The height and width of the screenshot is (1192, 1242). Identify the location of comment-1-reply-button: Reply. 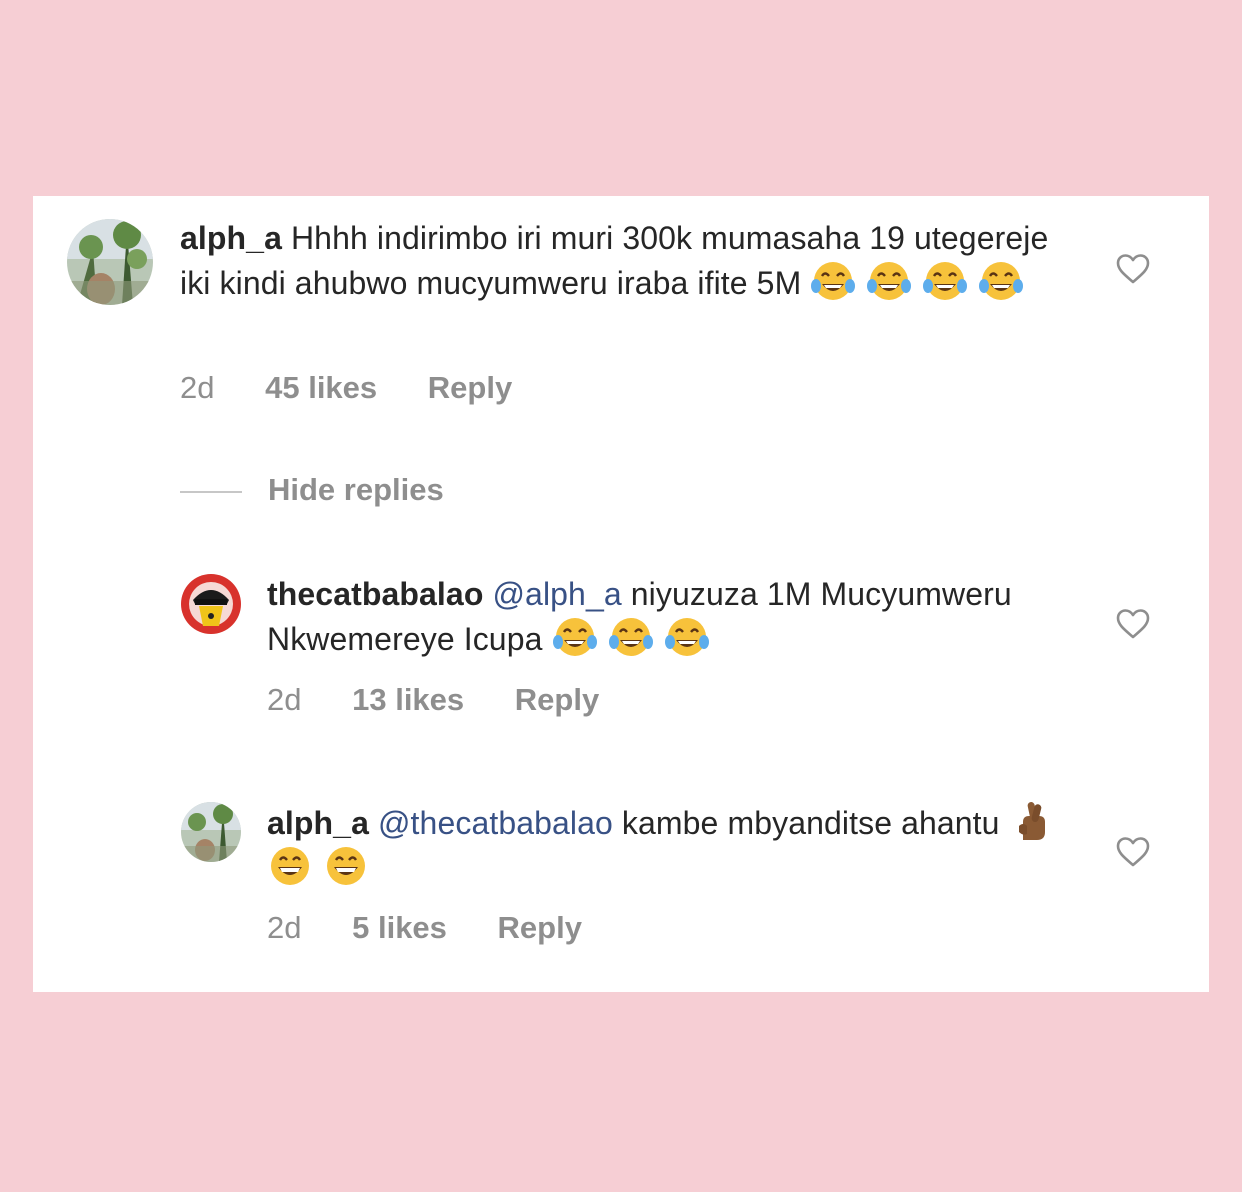
(470, 388).